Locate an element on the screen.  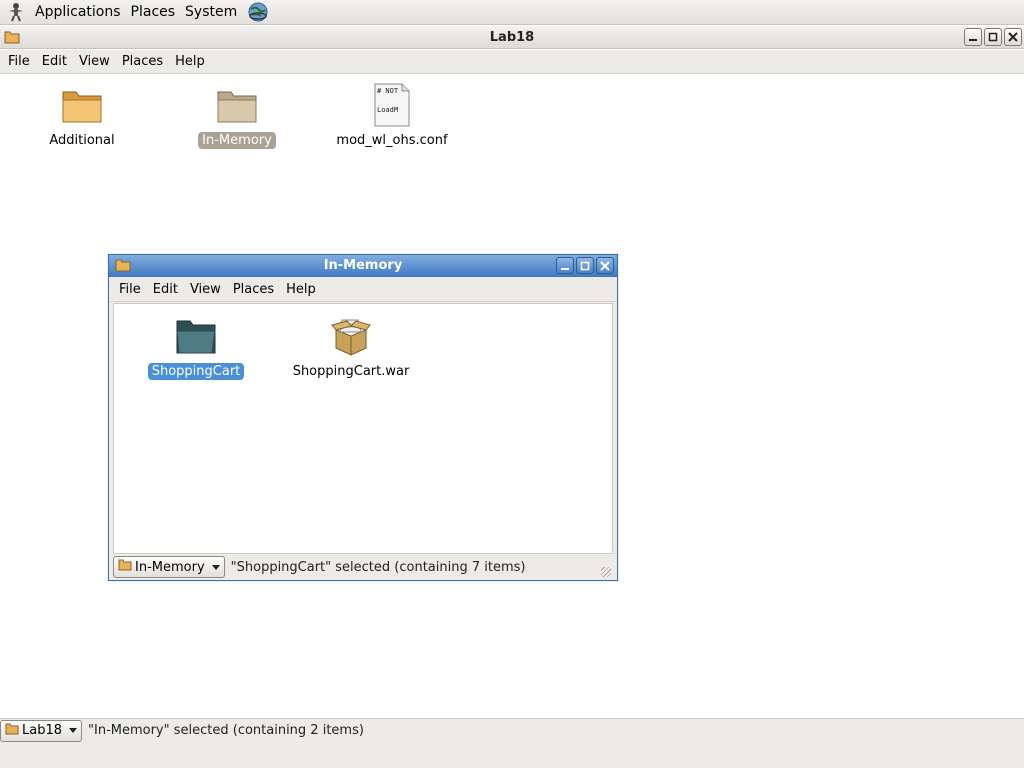
bottom-panel is located at coordinates (512, 755).